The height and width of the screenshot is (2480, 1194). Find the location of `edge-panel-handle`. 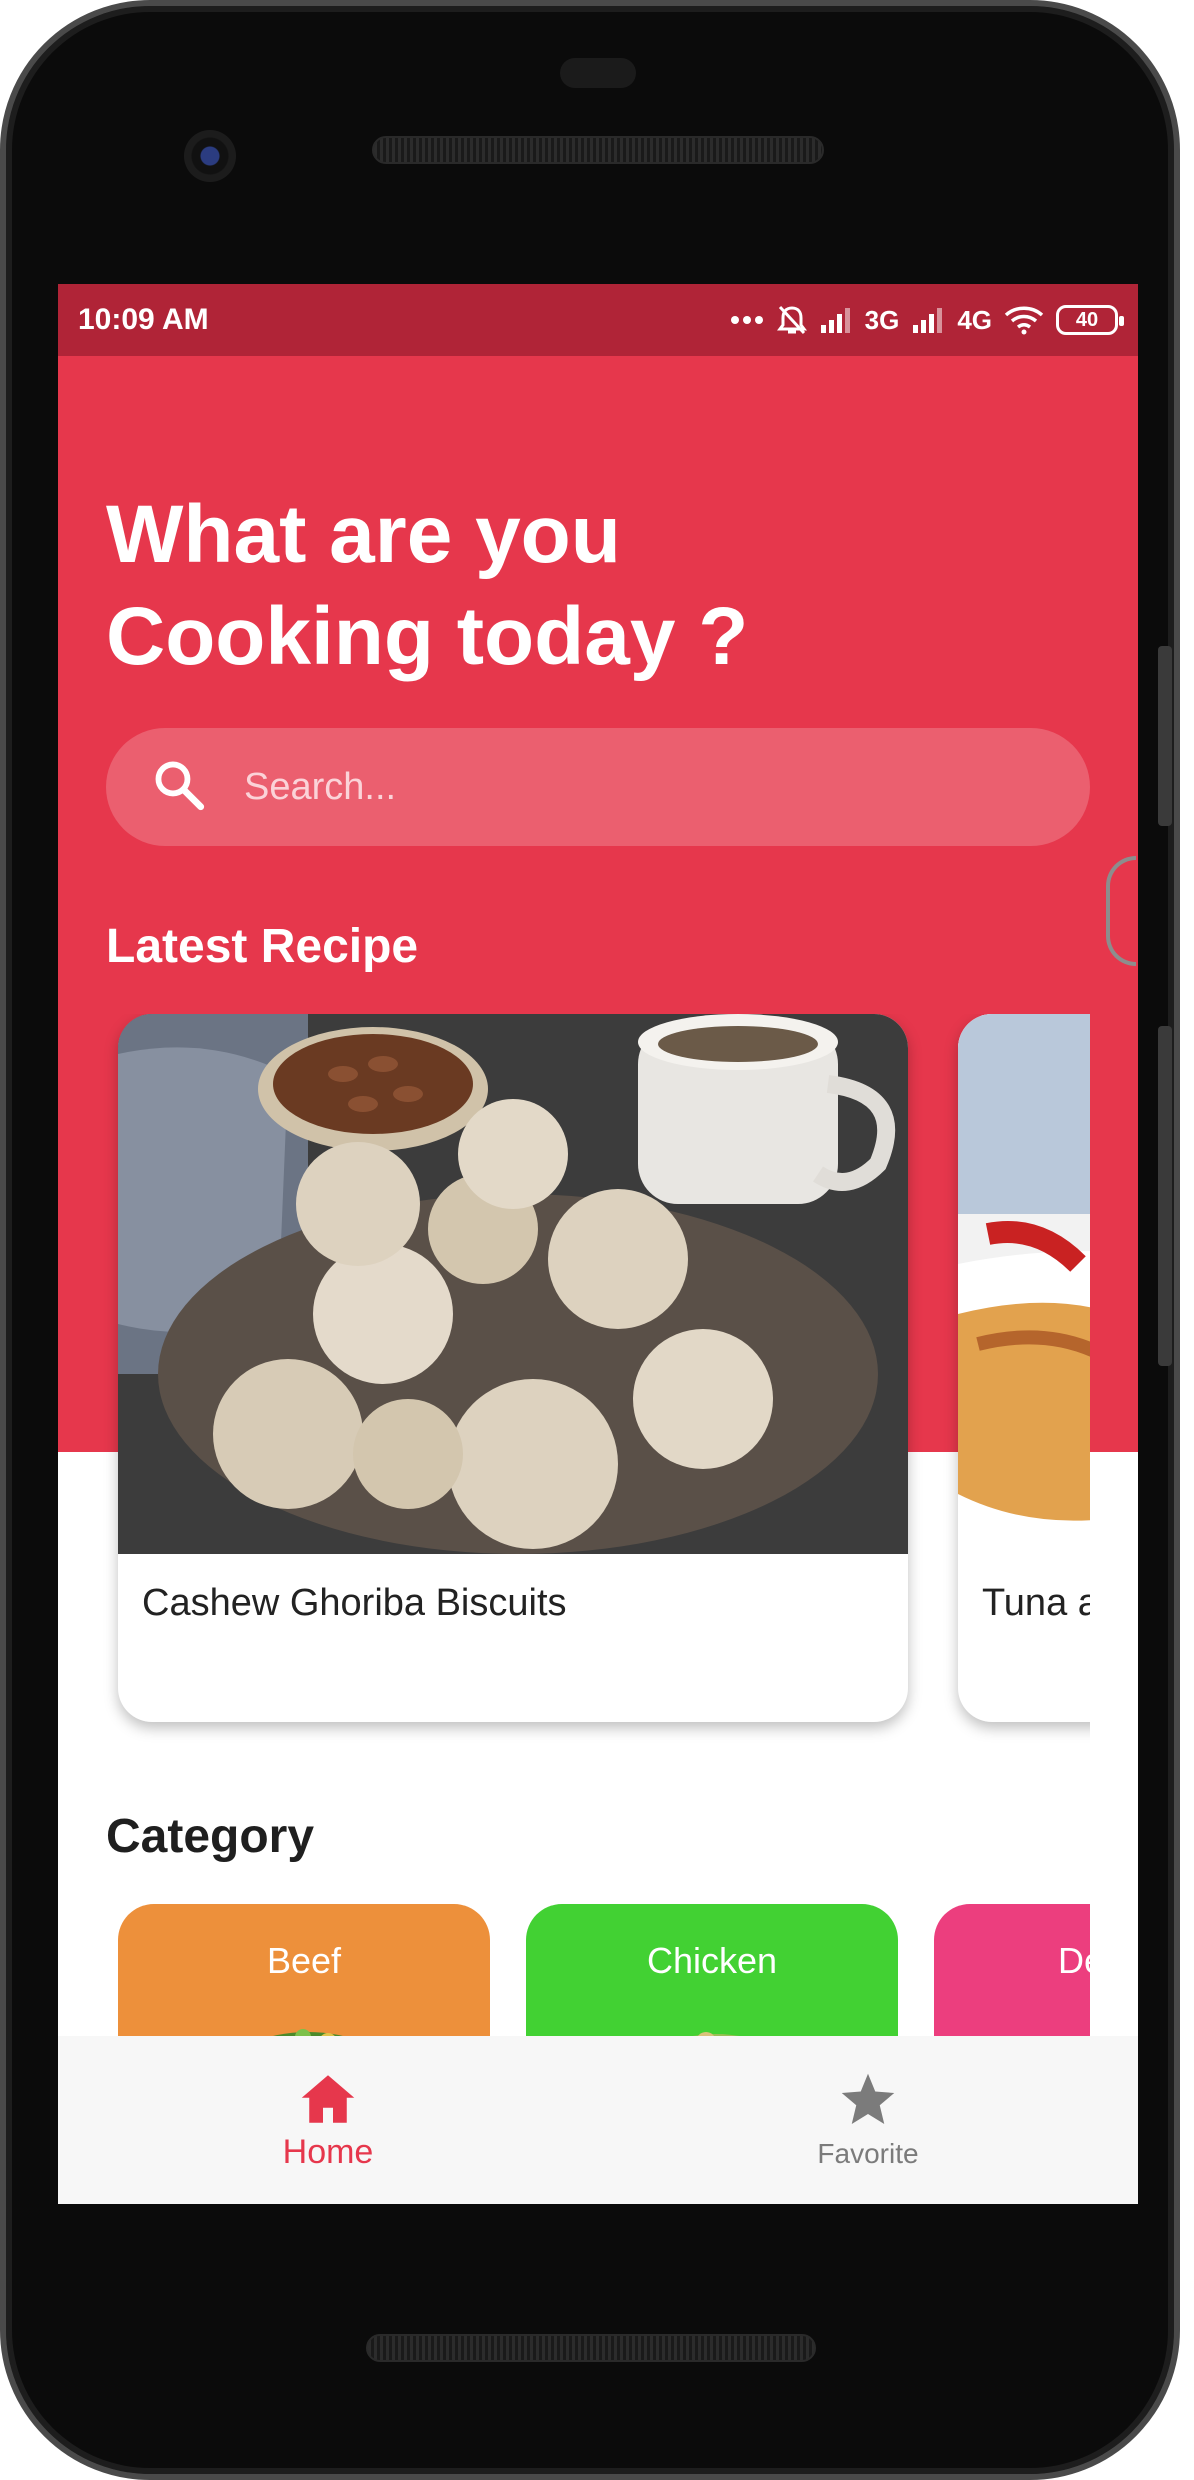

edge-panel-handle is located at coordinates (1121, 911).